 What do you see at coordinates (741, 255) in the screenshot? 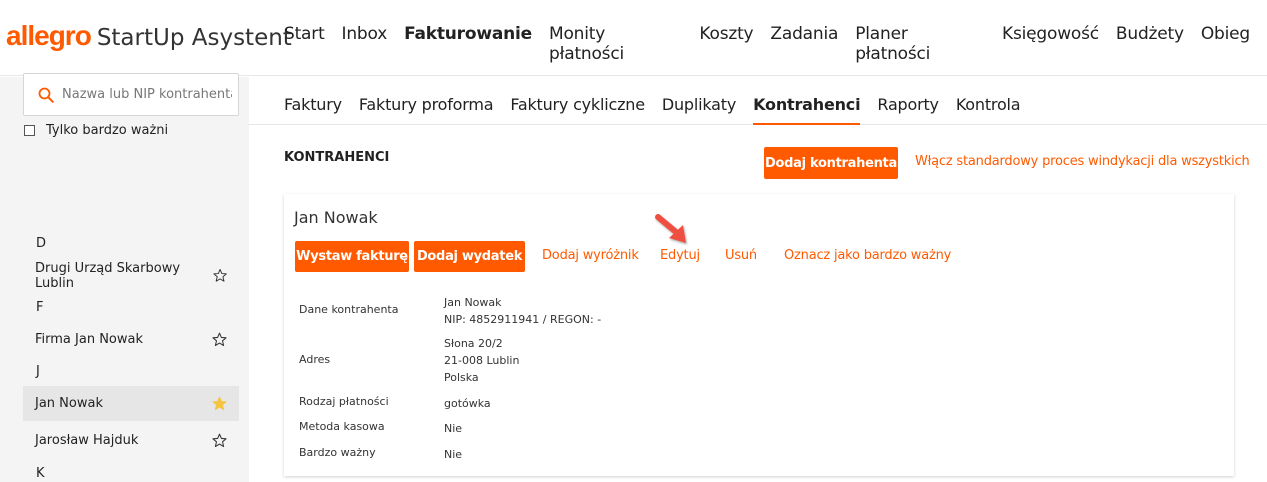
I see `delete-link: Usuń` at bounding box center [741, 255].